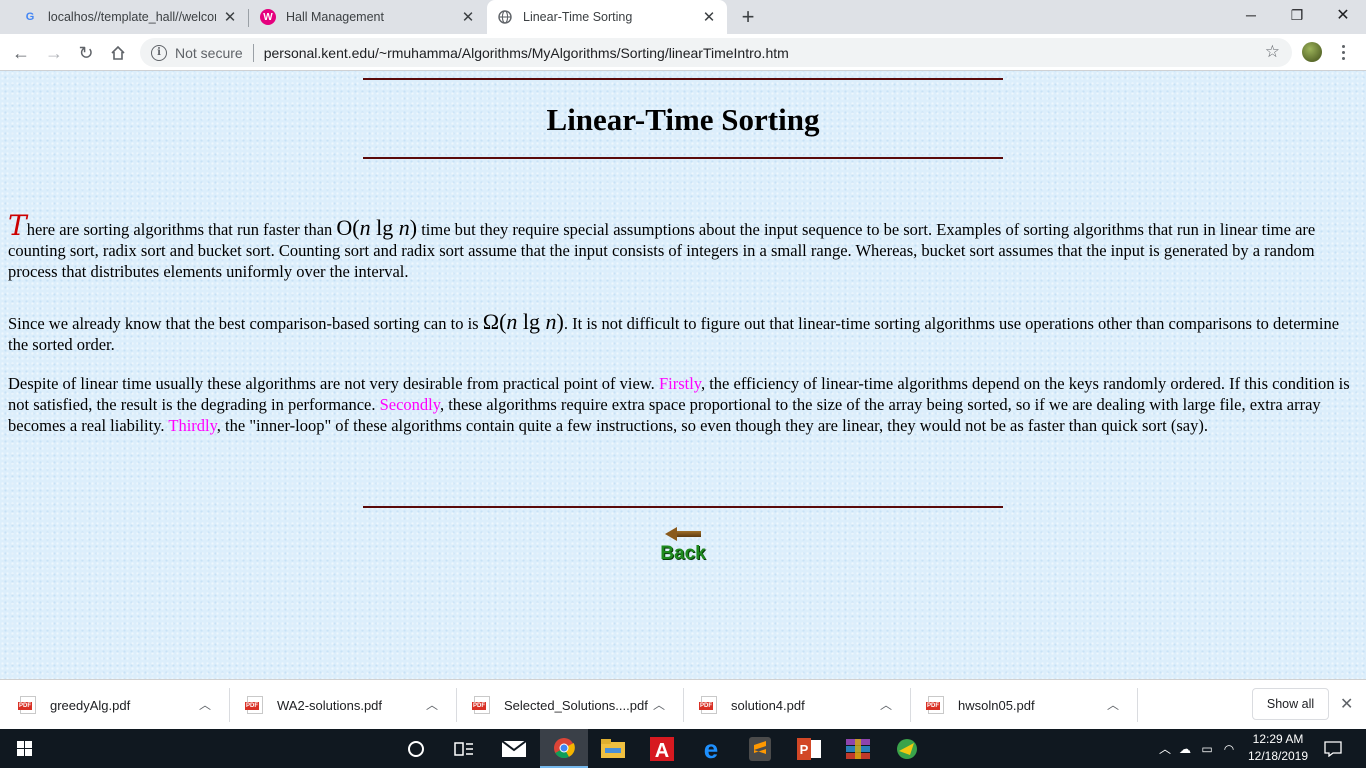 The width and height of the screenshot is (1366, 768). What do you see at coordinates (907, 748) in the screenshot?
I see `download-manager-icon` at bounding box center [907, 748].